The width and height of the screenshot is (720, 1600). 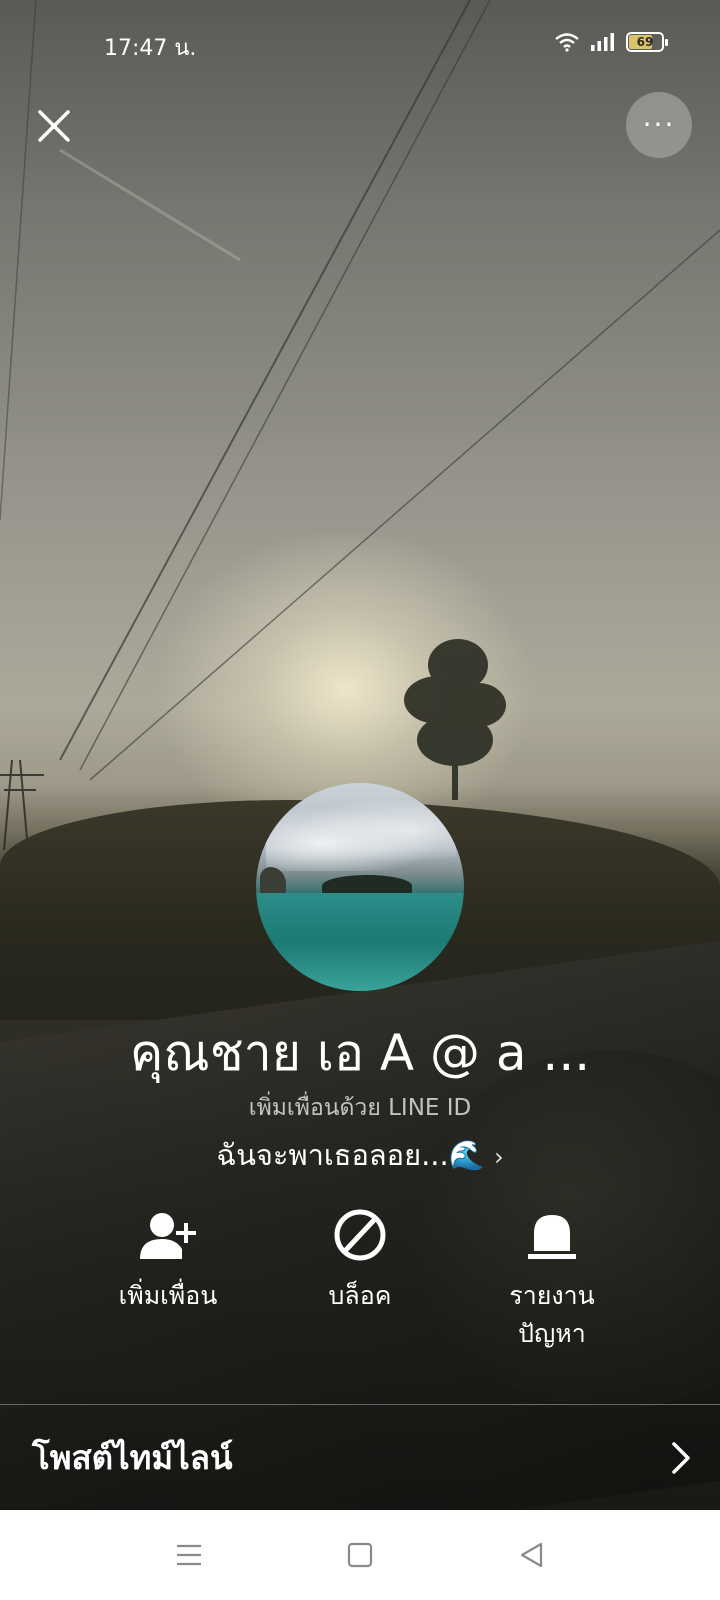 I want to click on home-square-icon, so click(x=360, y=1555).